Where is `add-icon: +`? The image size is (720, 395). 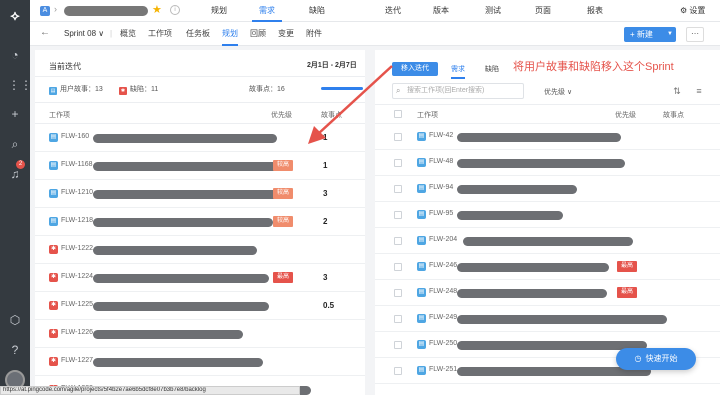 add-icon: + is located at coordinates (15, 114).